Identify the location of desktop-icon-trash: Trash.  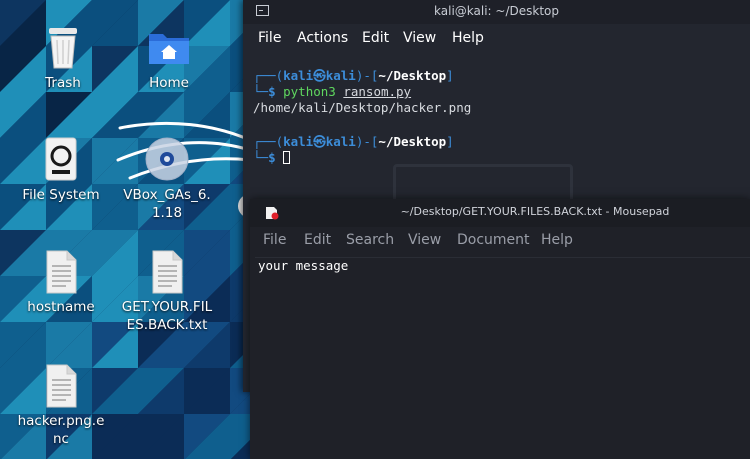
(63, 58).